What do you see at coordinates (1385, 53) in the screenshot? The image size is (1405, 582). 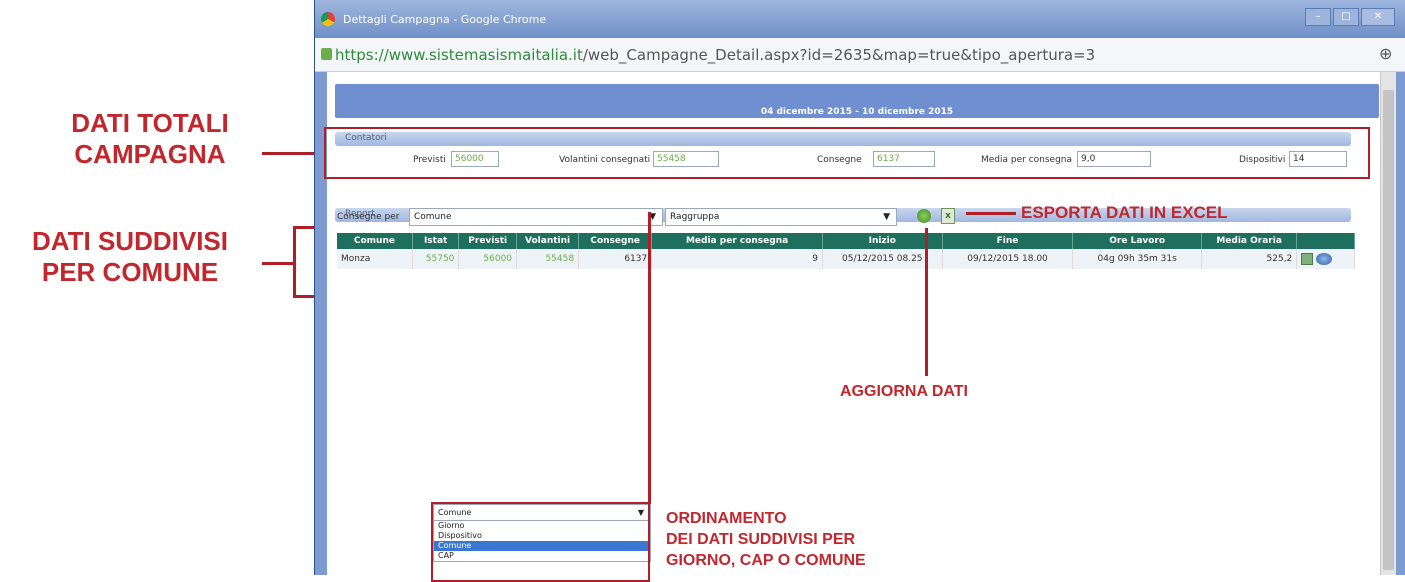 I see `zoom-icon: ⊕` at bounding box center [1385, 53].